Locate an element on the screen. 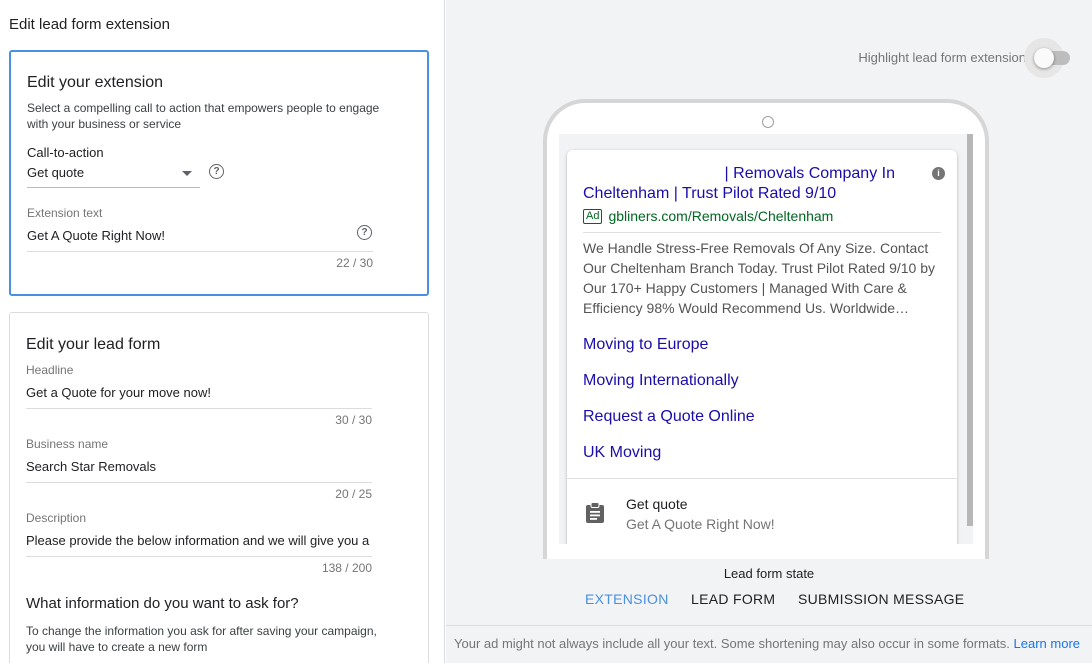  preview-scrollbar is located at coordinates (970, 330).